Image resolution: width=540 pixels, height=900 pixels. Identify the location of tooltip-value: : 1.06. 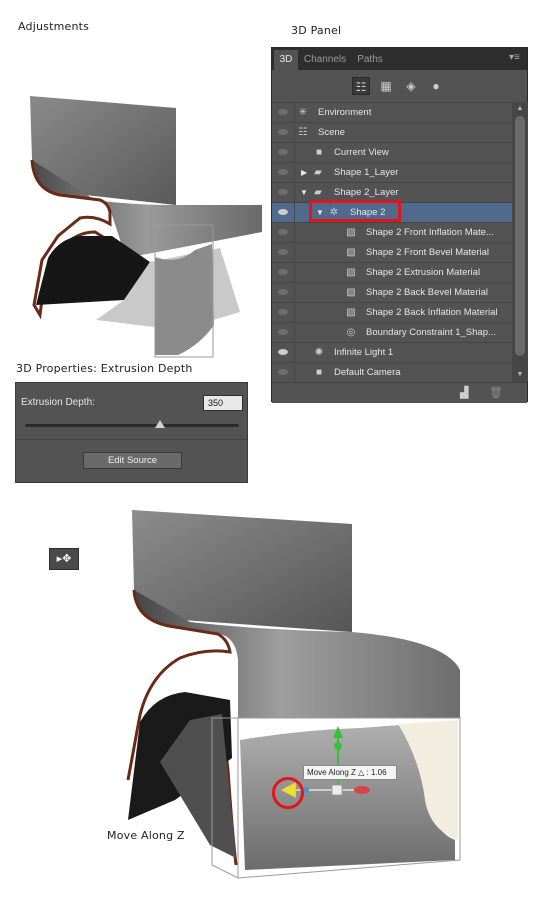
(376, 772).